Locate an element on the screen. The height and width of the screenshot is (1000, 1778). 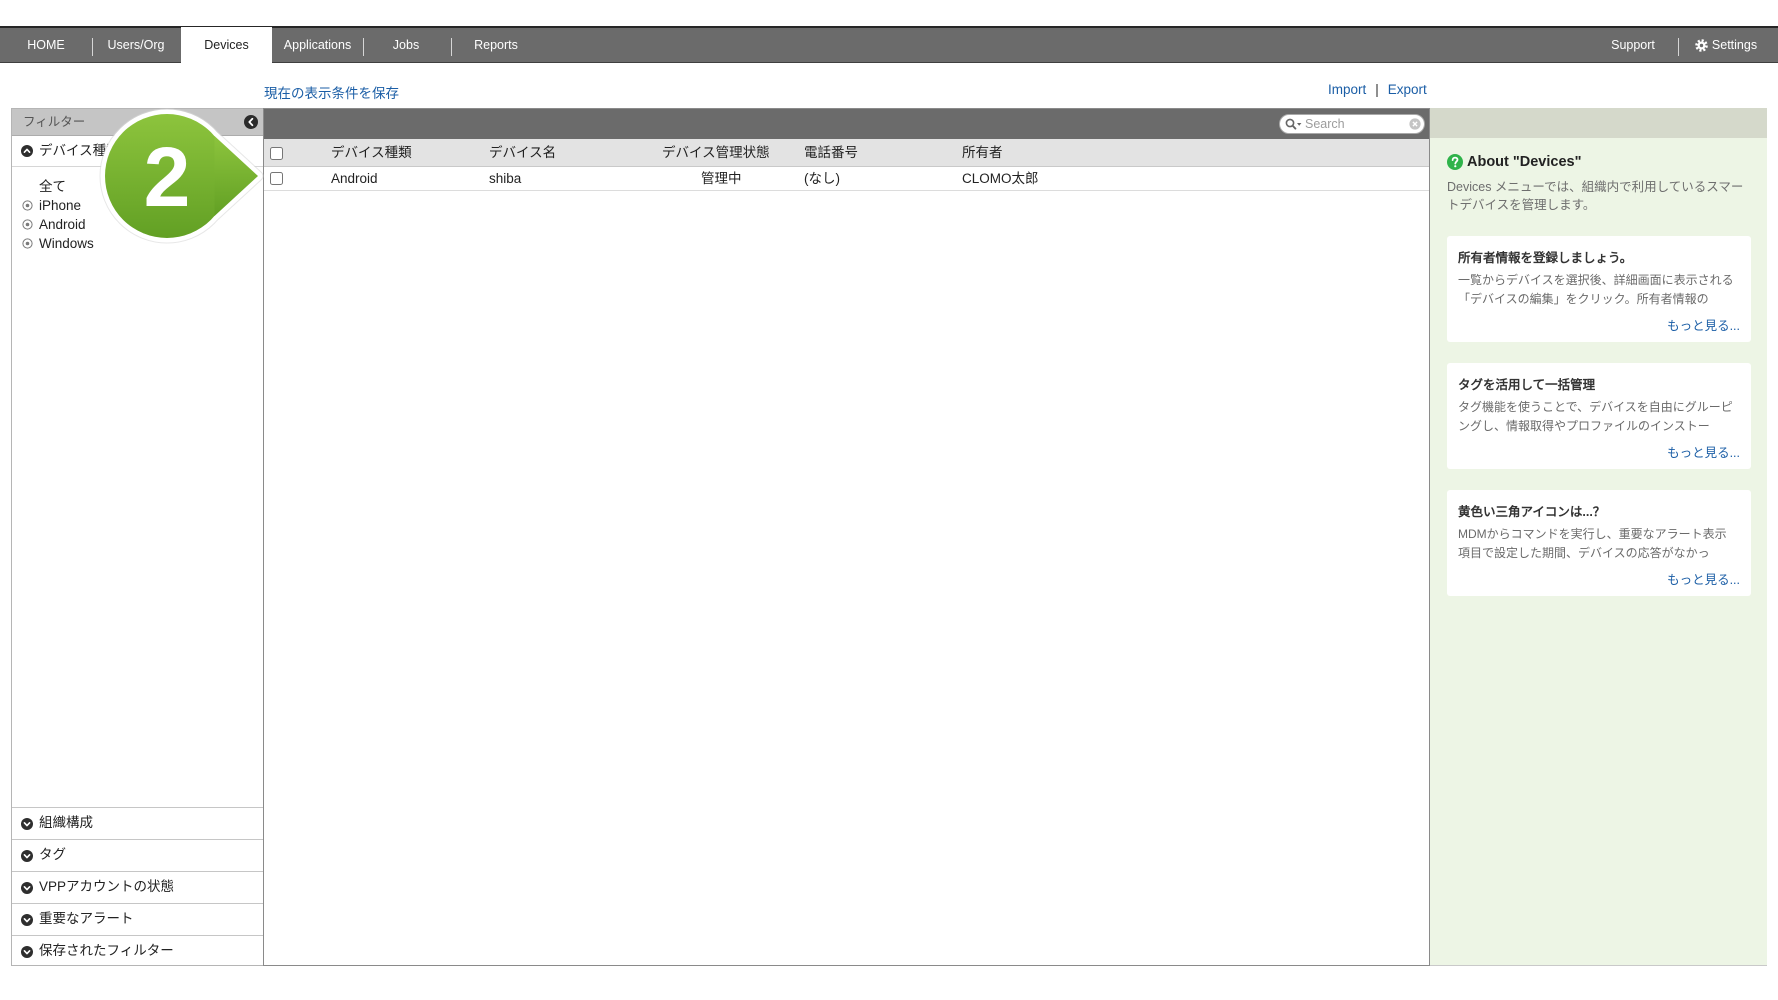
search-icon is located at coordinates (1294, 124).